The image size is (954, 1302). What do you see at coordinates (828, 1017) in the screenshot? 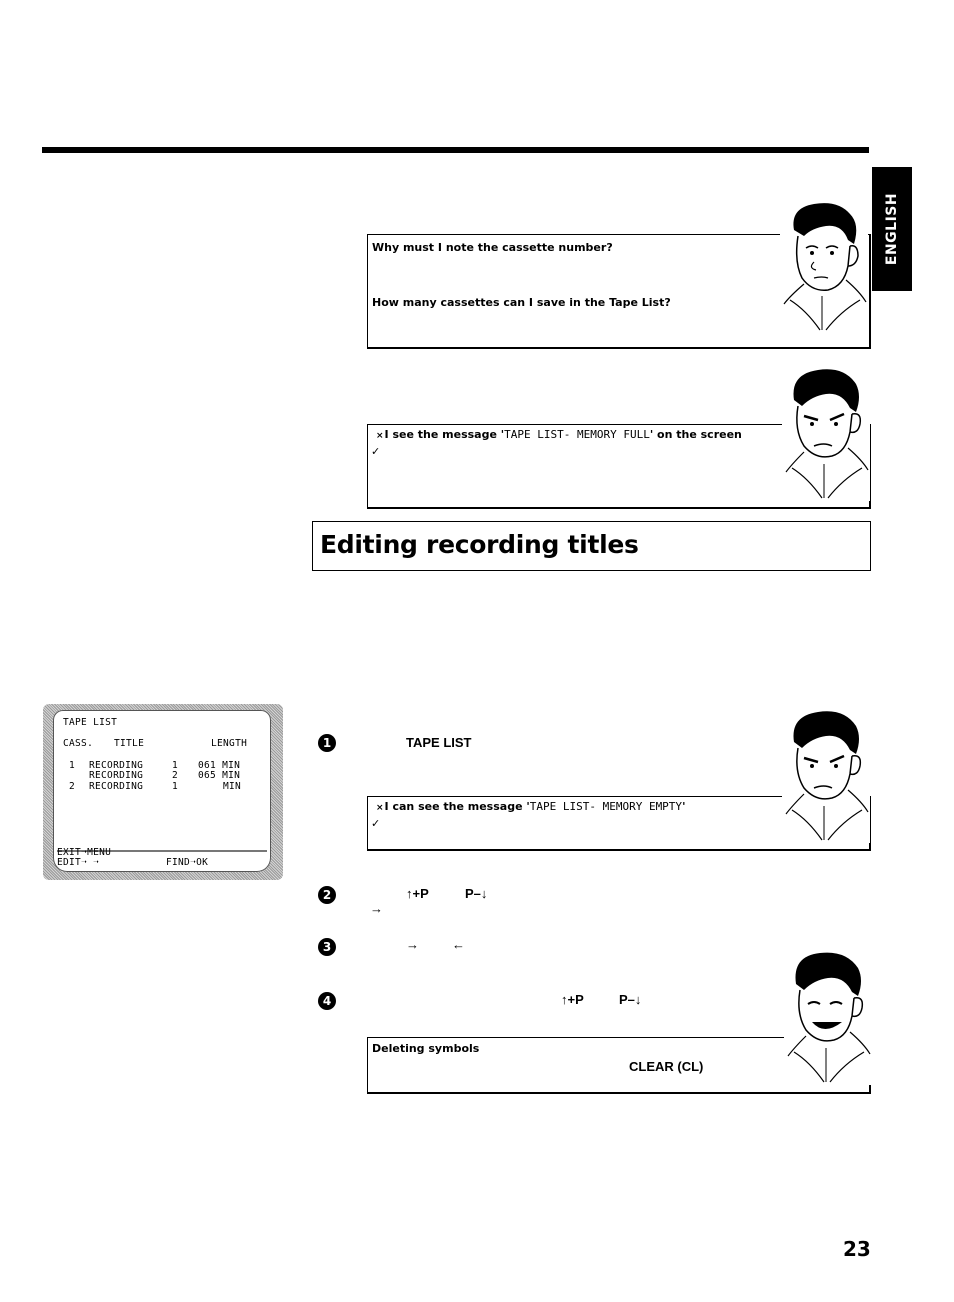
I see `smiling-man-illustration` at bounding box center [828, 1017].